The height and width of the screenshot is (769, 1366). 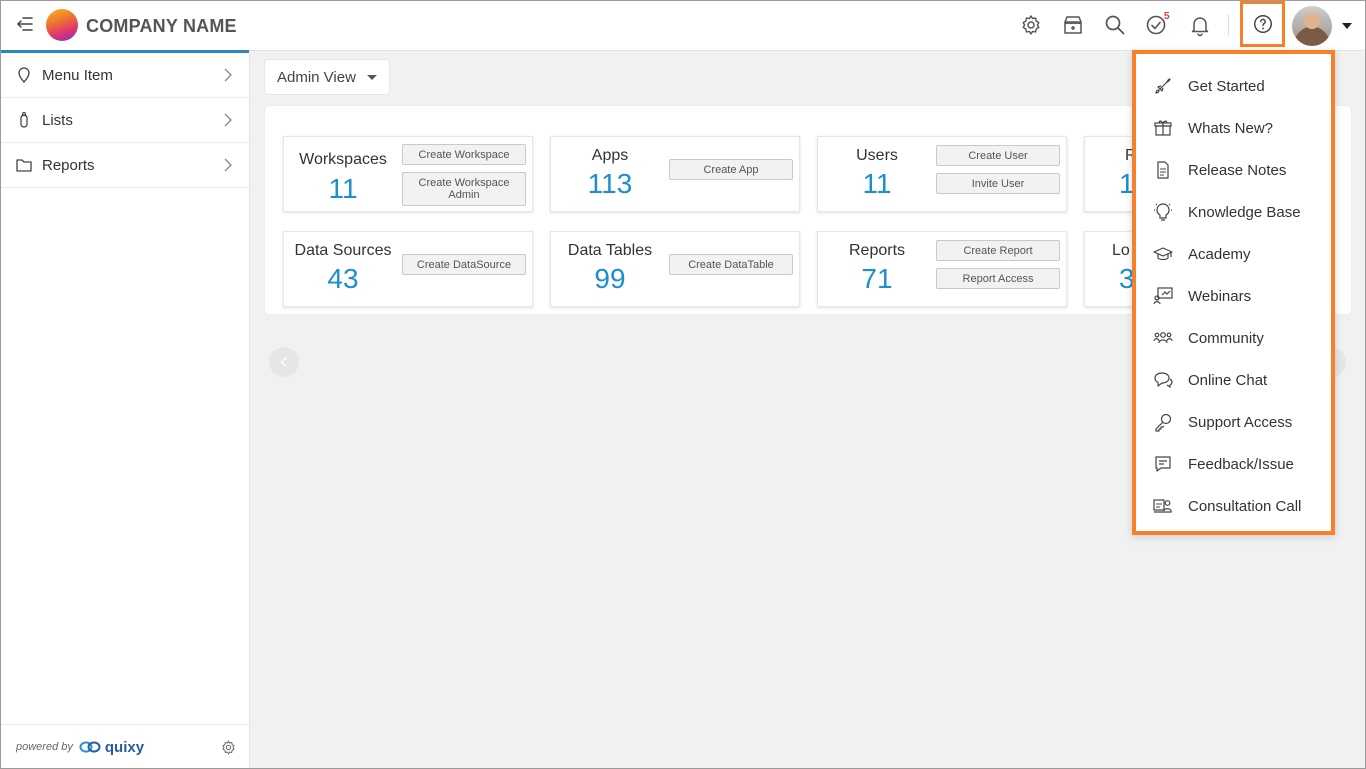 I want to click on create-workspace-admin-button: Create Workspace Admin, so click(x=464, y=189).